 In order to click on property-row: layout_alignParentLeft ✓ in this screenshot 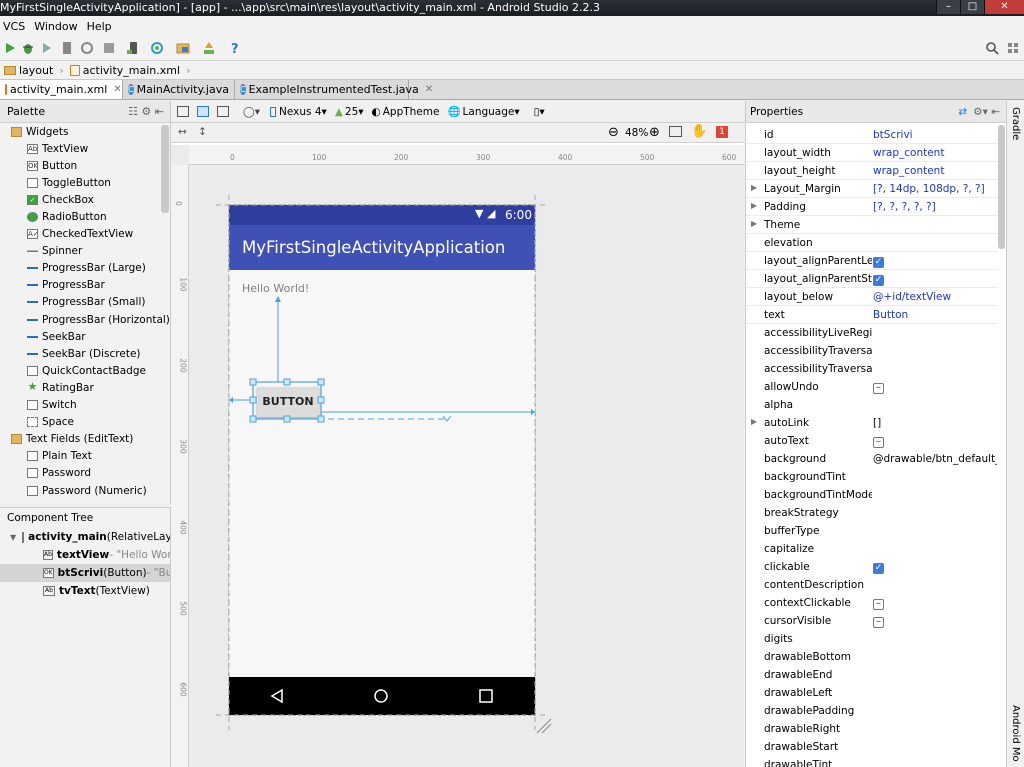, I will do `click(872, 261)`.